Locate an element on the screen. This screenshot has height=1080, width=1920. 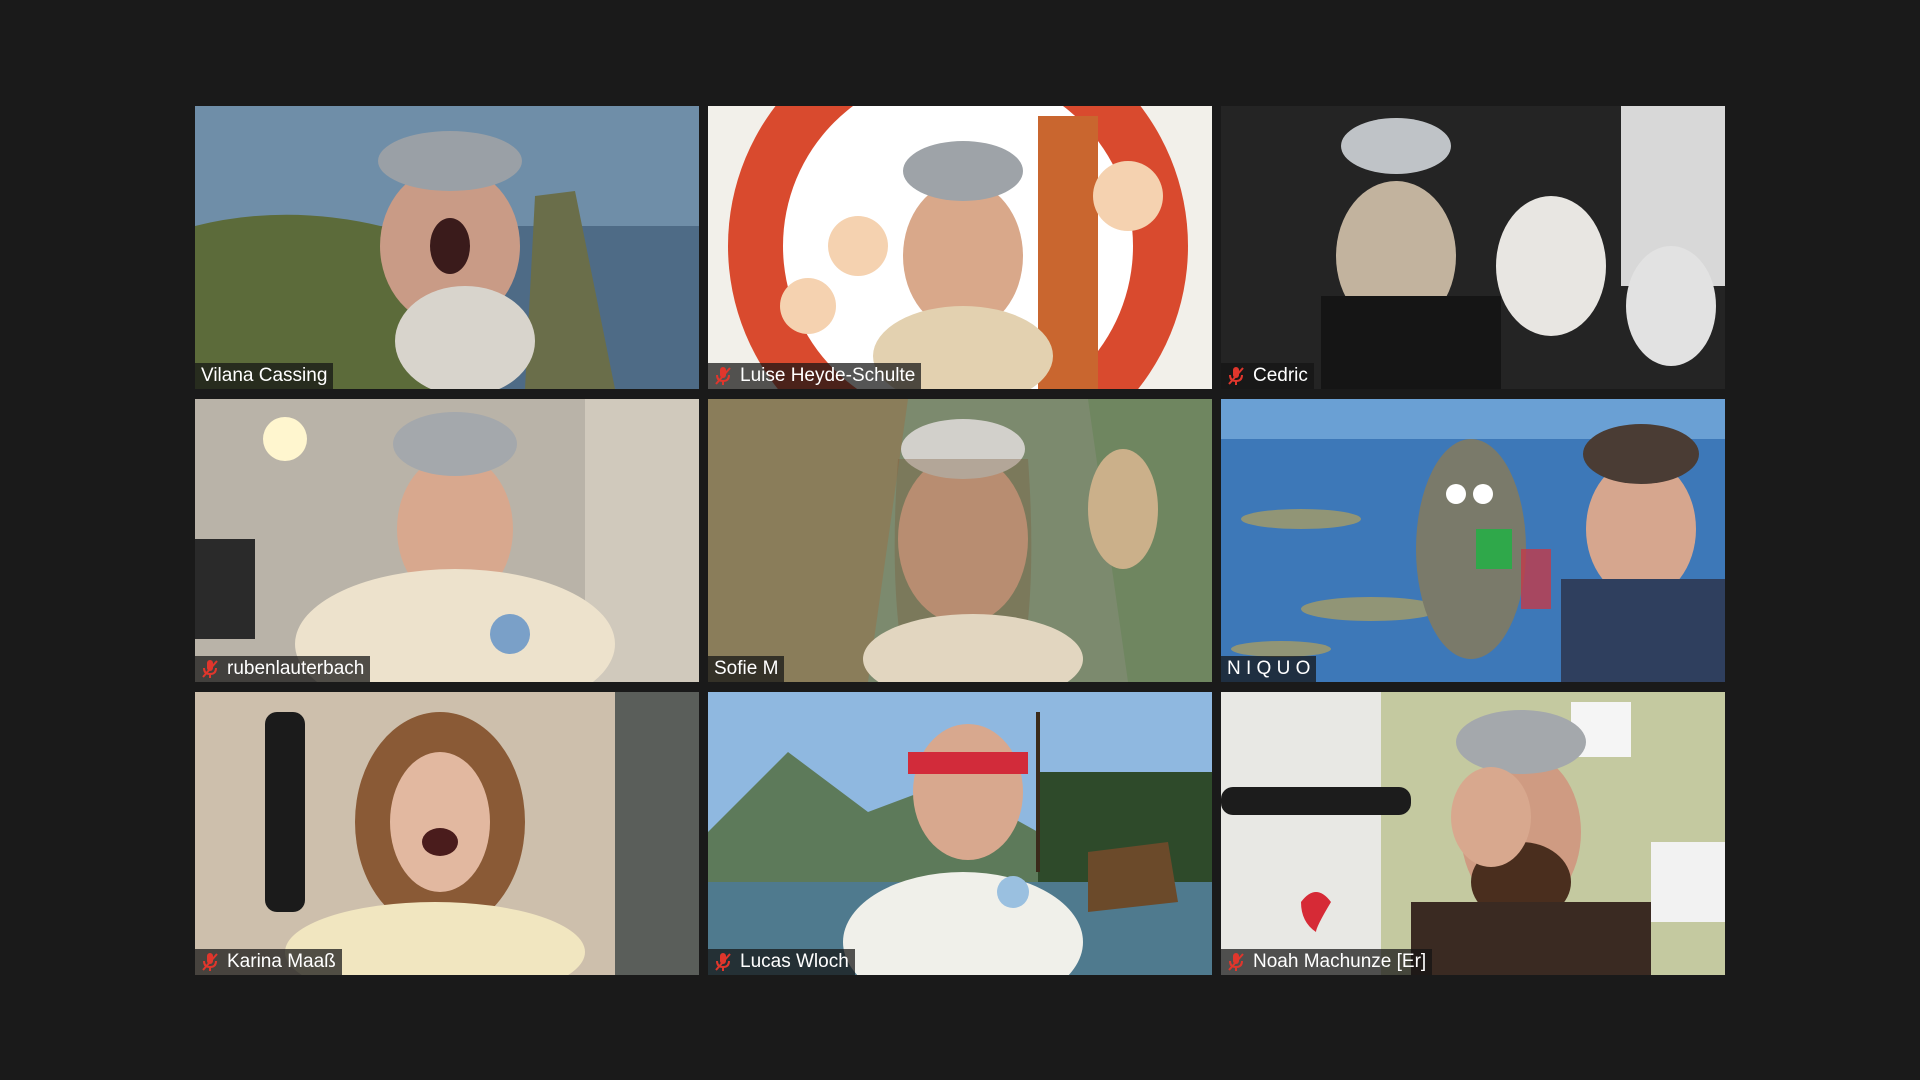
participant-name-label: rubenlauterbach is located at coordinates (283, 669).